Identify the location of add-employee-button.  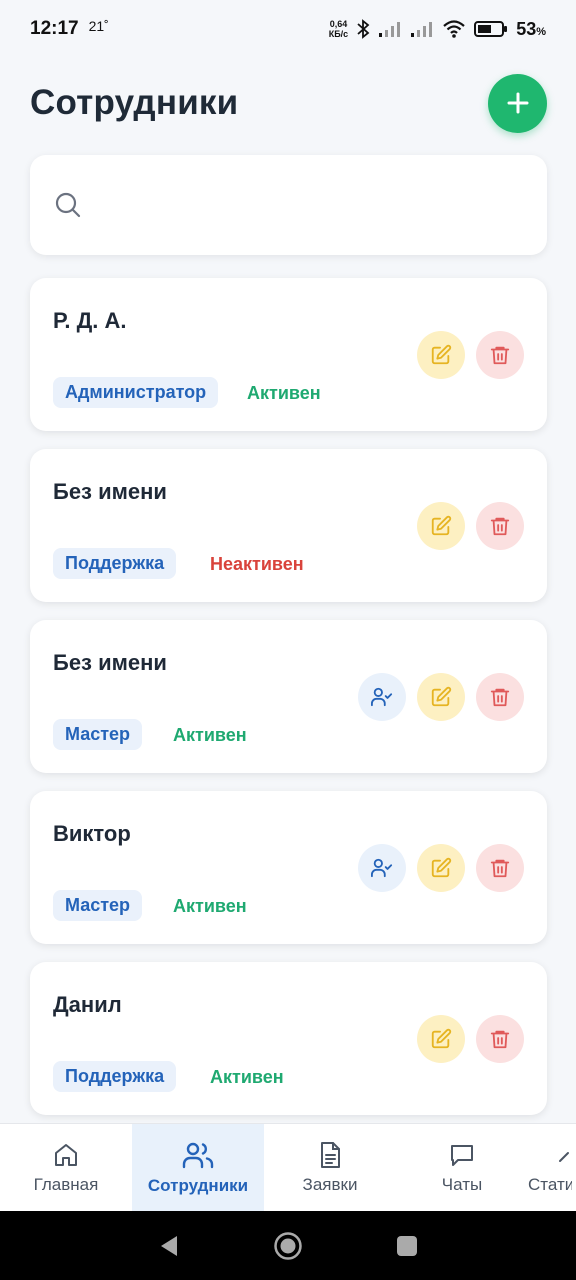
(517, 103).